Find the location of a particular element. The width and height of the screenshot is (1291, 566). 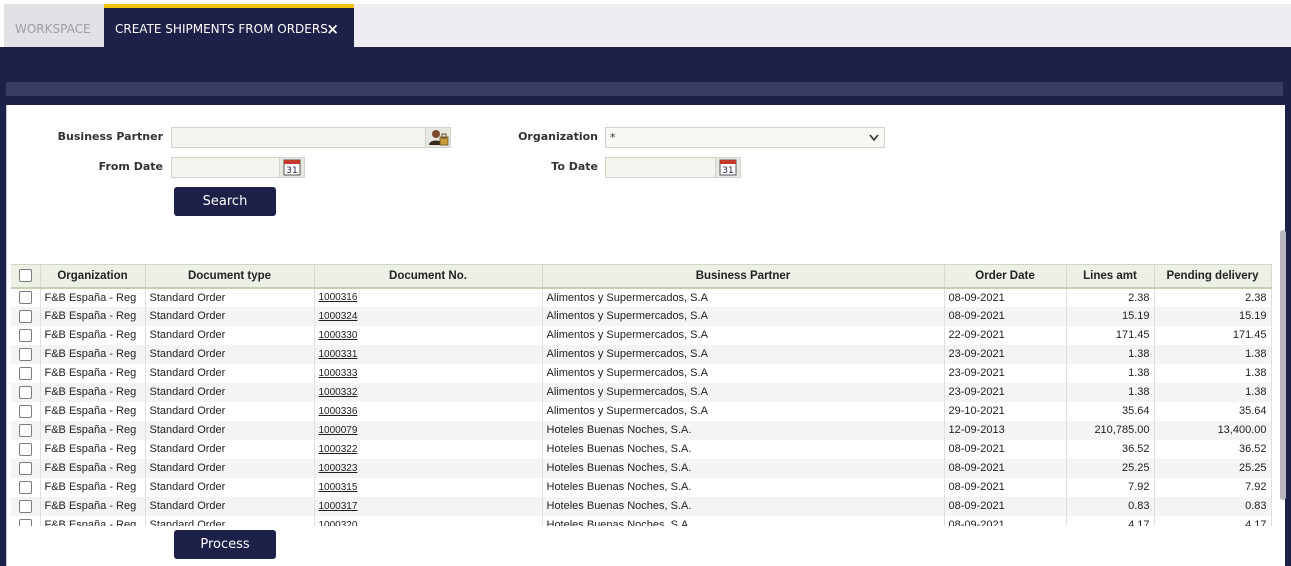

business-partner-cell: Hoteles Buenas Noches, S.A. is located at coordinates (743, 506).